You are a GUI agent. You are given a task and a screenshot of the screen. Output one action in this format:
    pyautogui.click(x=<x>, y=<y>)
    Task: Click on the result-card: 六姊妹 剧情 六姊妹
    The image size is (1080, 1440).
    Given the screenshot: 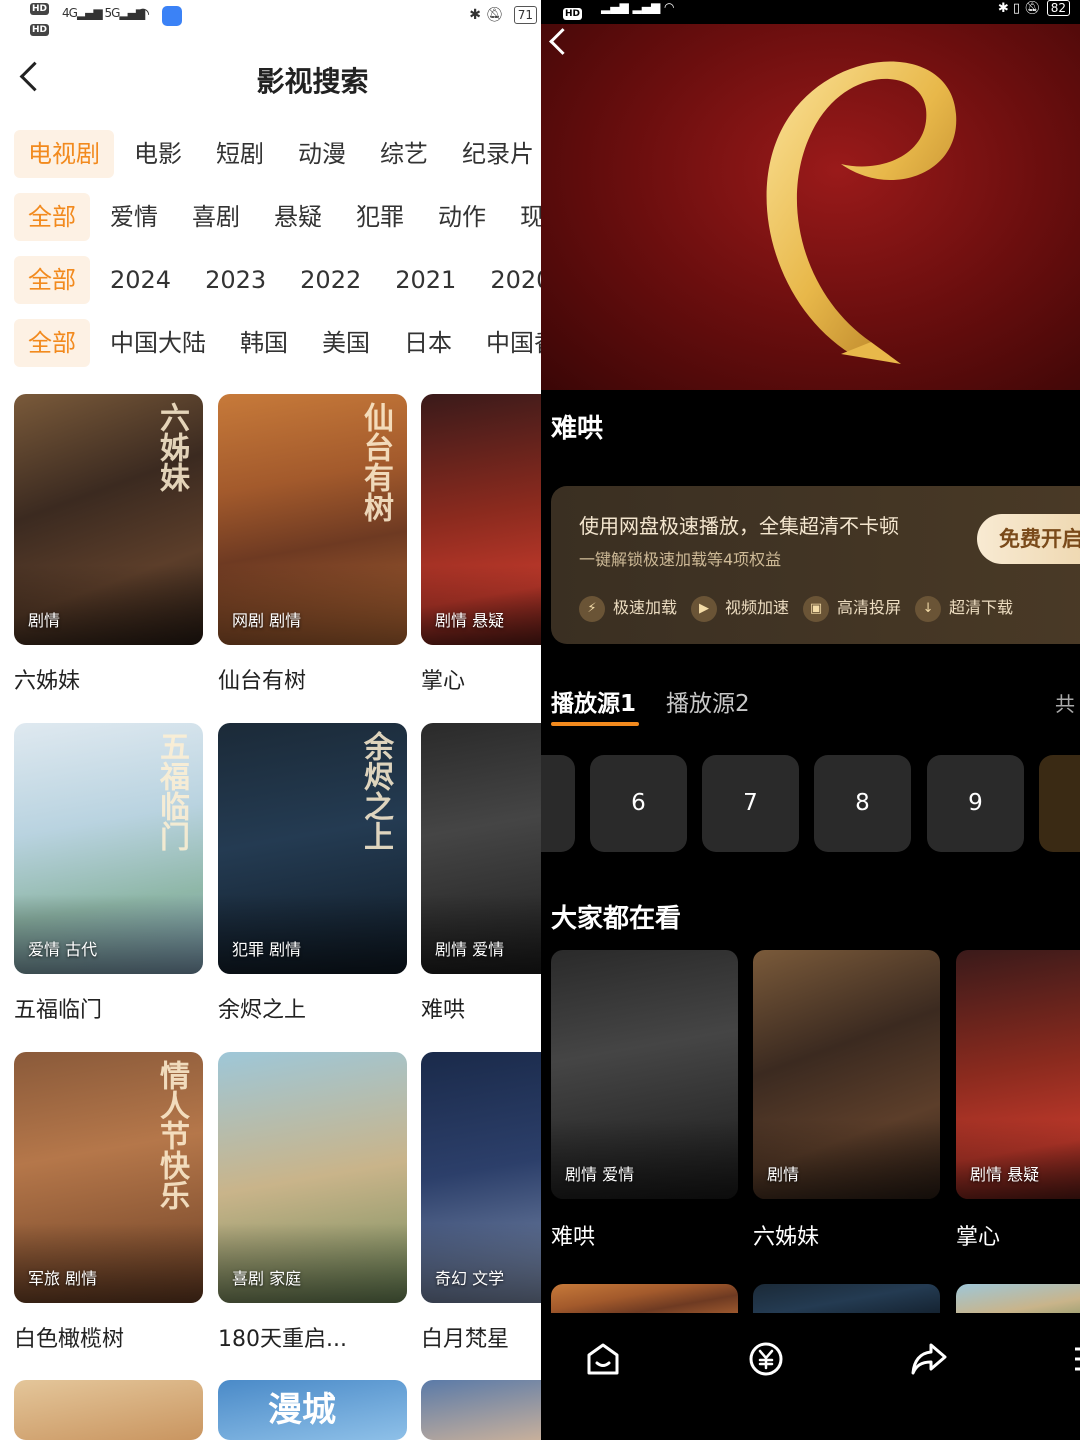 What is the action you would take?
    pyautogui.click(x=108, y=544)
    